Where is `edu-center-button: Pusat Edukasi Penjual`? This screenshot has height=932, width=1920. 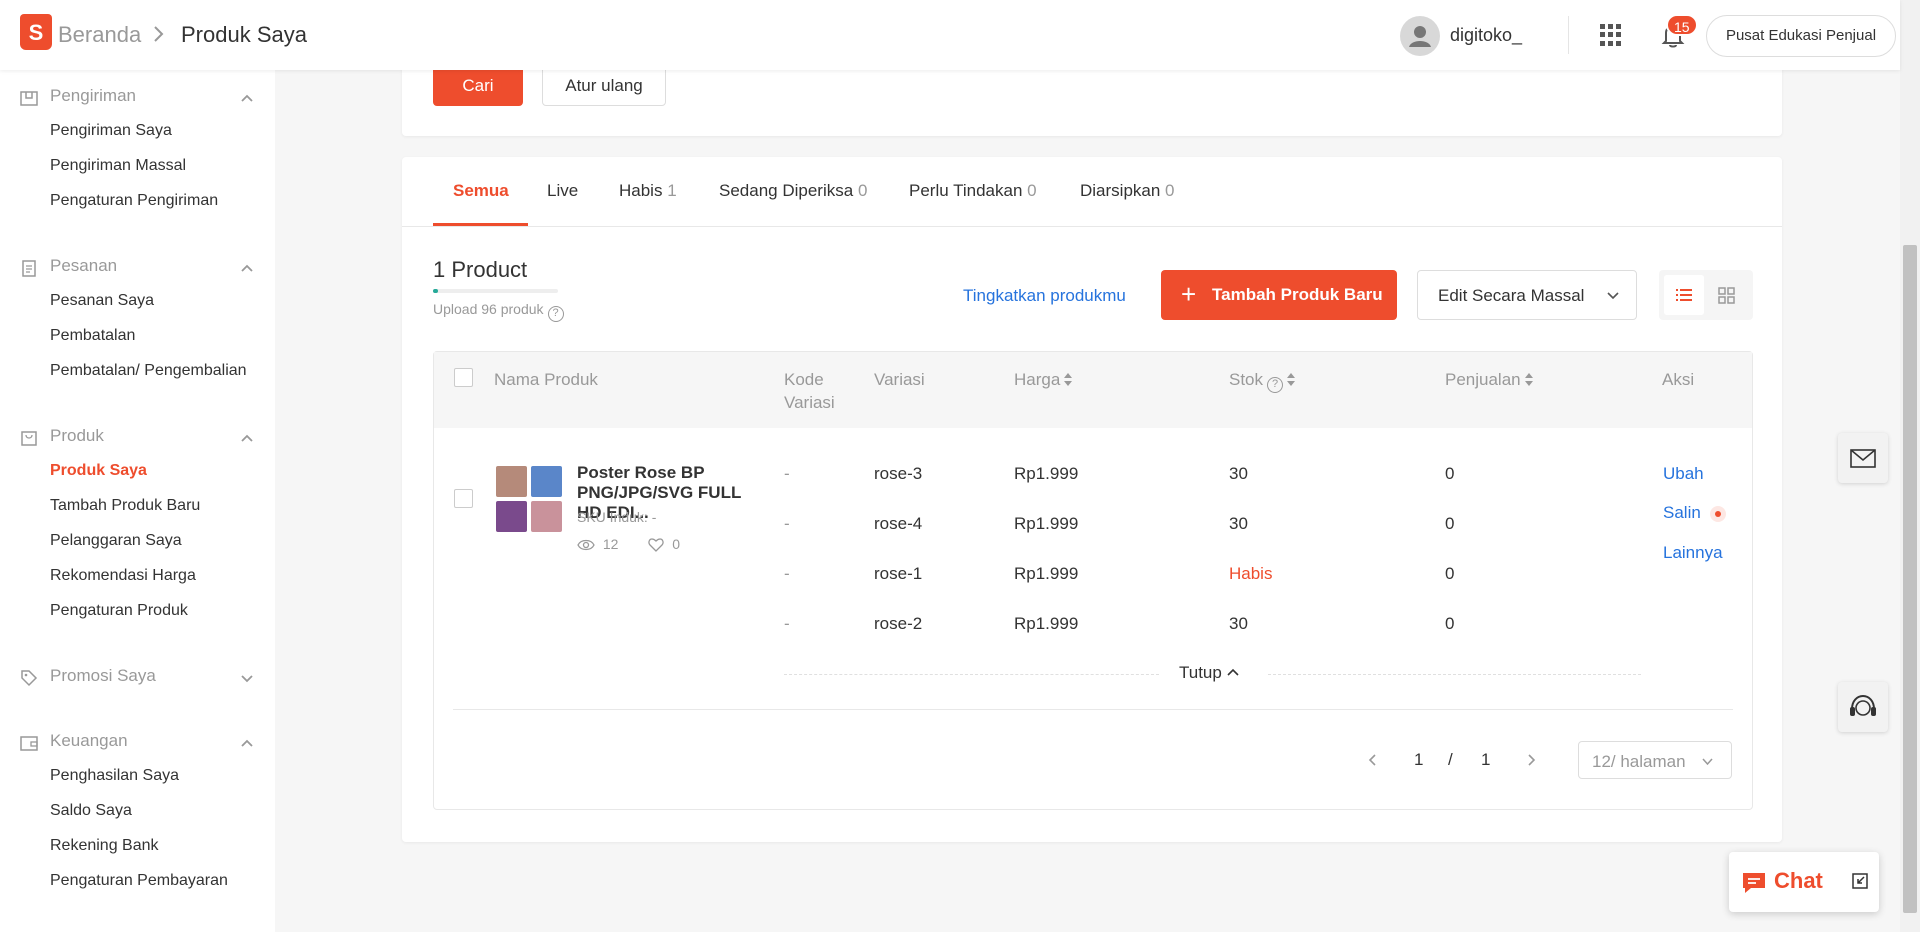 edu-center-button: Pusat Edukasi Penjual is located at coordinates (1801, 36).